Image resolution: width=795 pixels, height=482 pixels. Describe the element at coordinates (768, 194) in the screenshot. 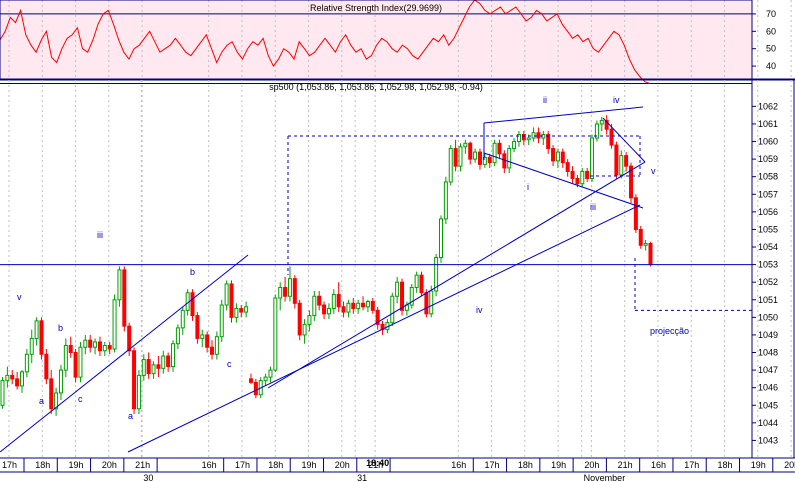

I see `price-tick-label-5: 1057` at that location.